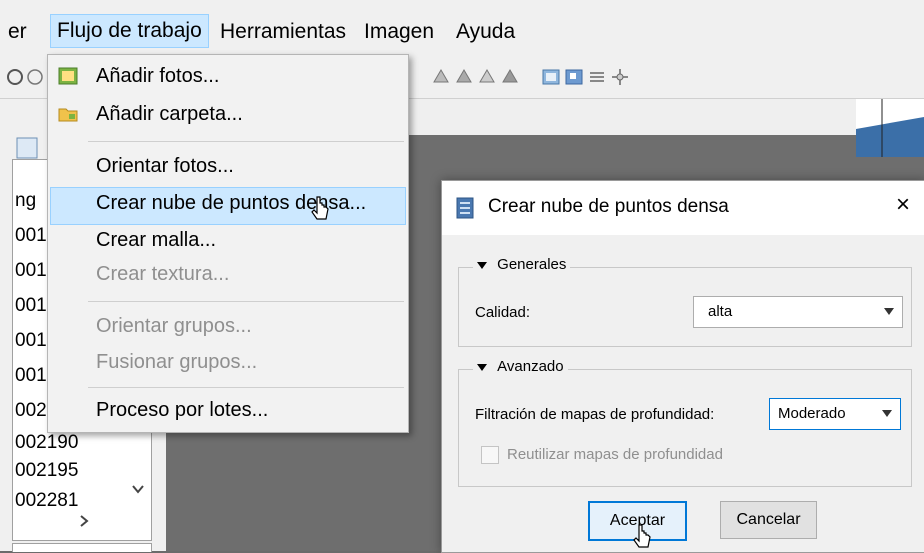 This screenshot has height=553, width=924. I want to click on move-icon, so click(620, 77).